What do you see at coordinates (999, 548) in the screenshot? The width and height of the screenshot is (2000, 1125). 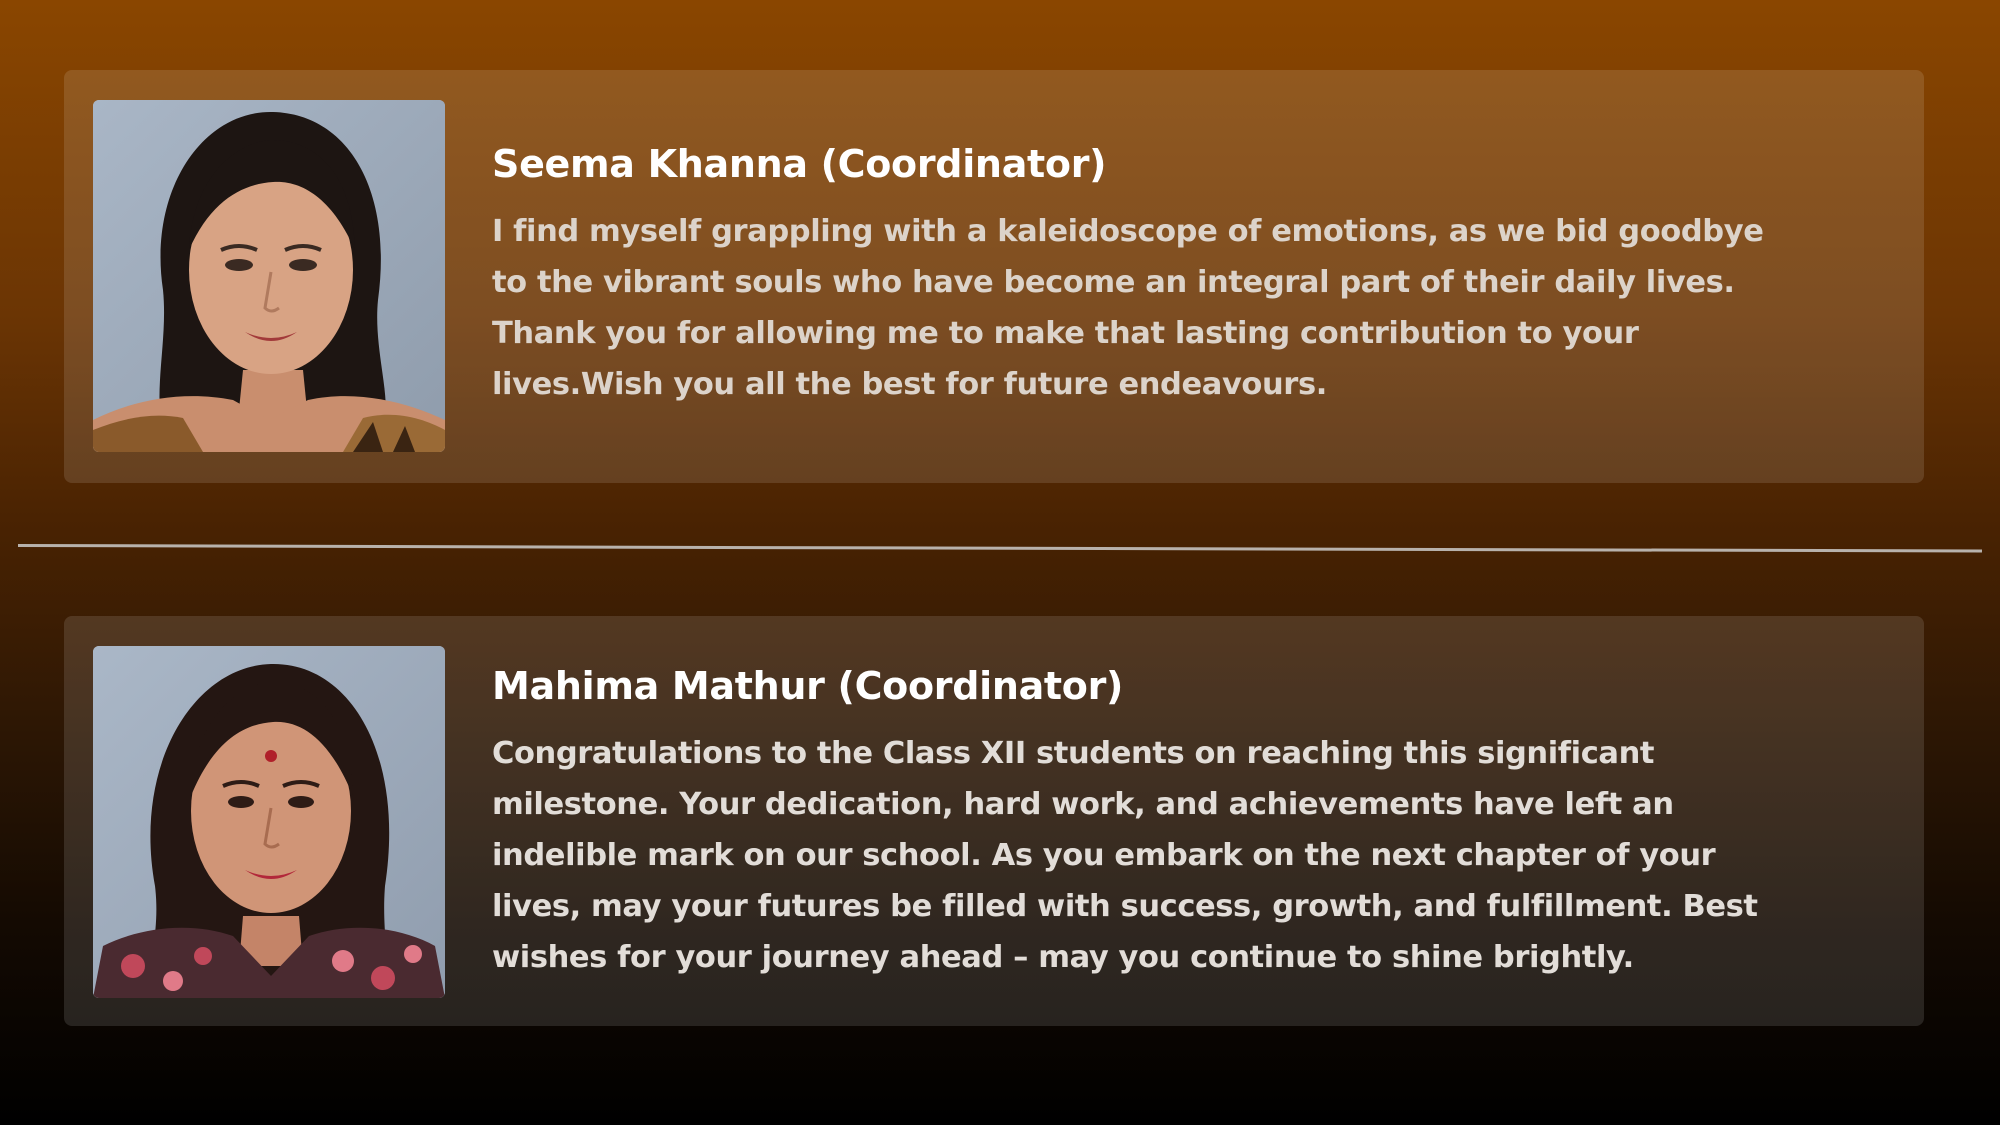 I see `section-divider` at bounding box center [999, 548].